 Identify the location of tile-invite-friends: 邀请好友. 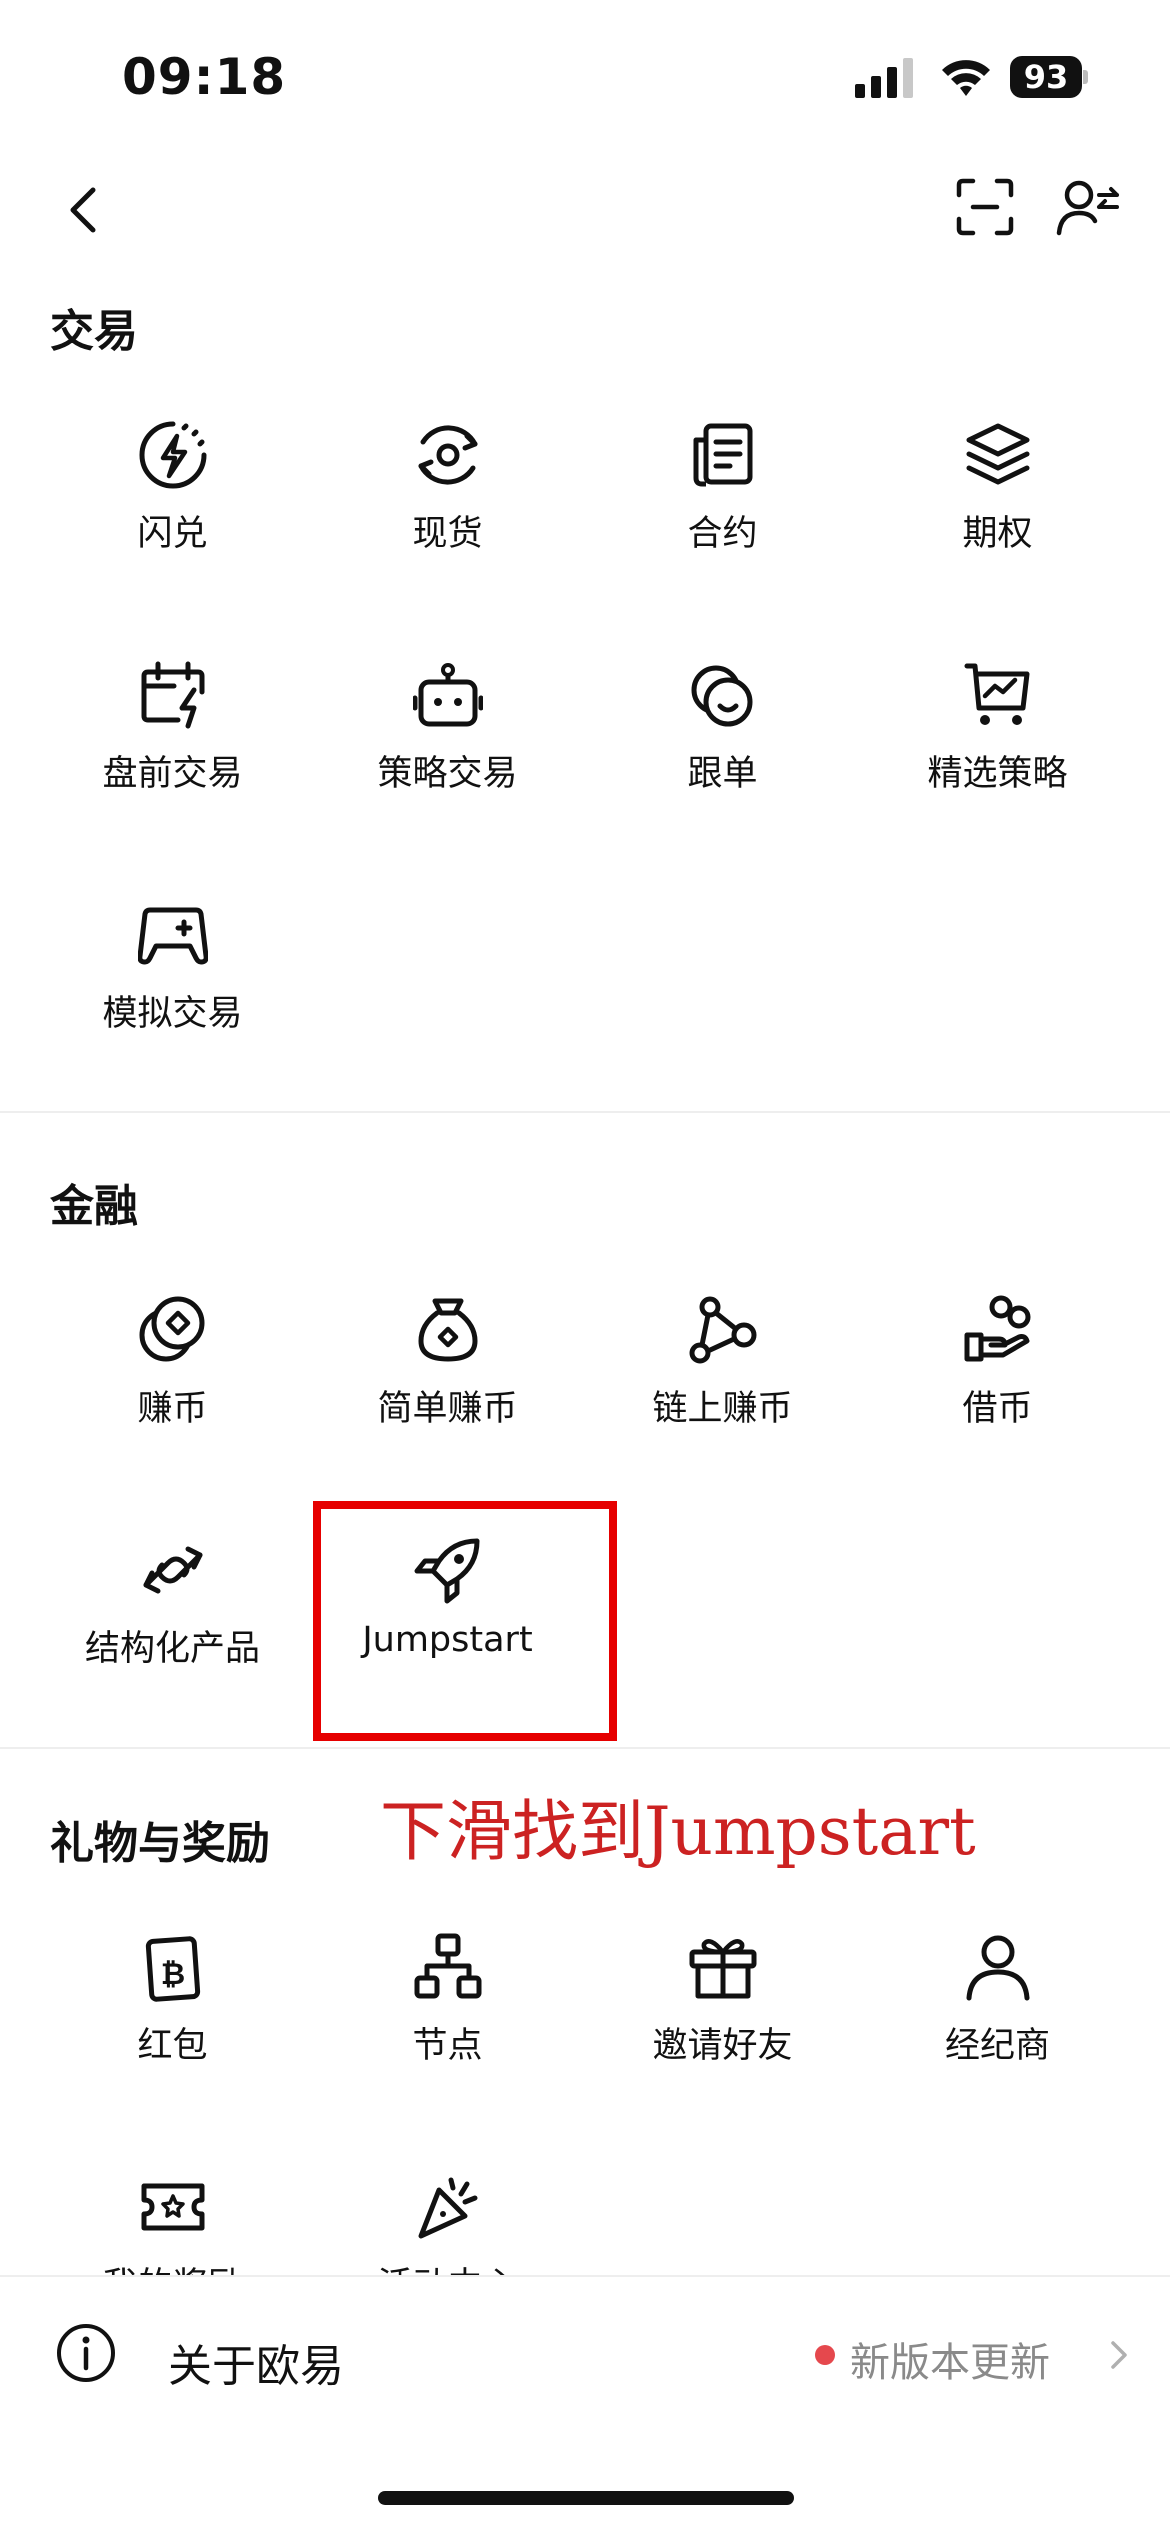
(722, 2012).